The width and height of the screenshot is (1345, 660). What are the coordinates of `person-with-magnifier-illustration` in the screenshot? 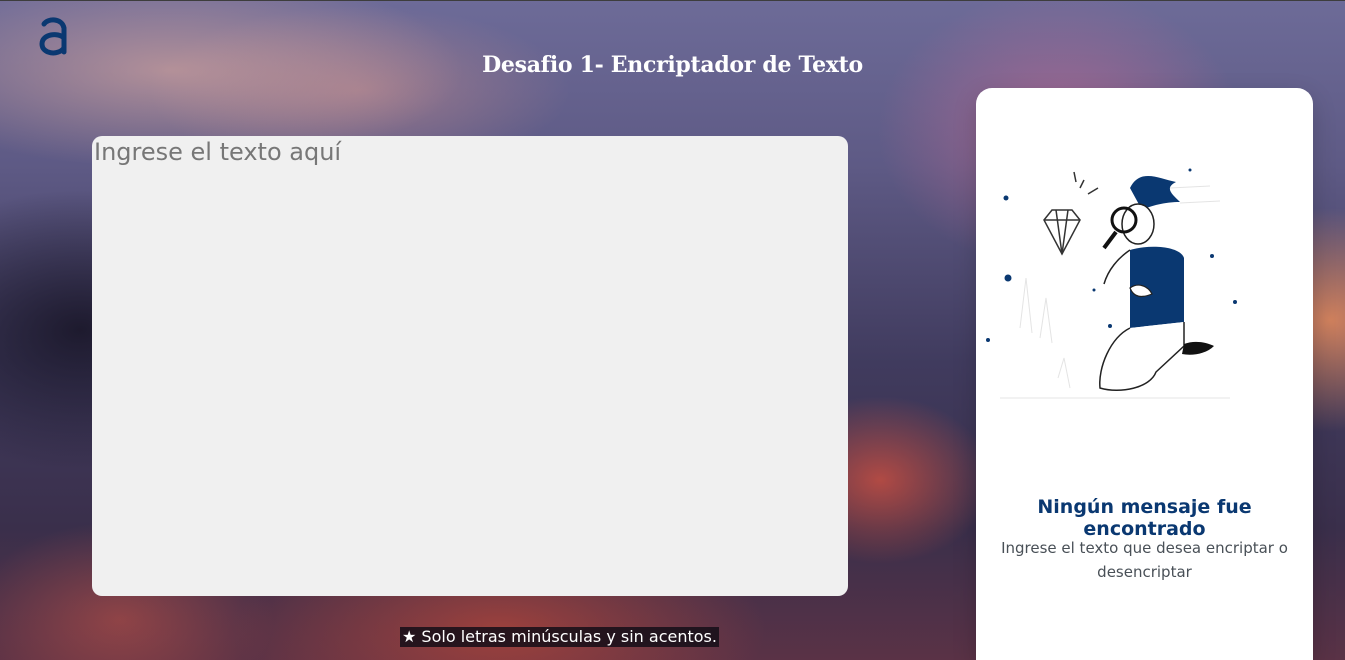 It's located at (1115, 293).